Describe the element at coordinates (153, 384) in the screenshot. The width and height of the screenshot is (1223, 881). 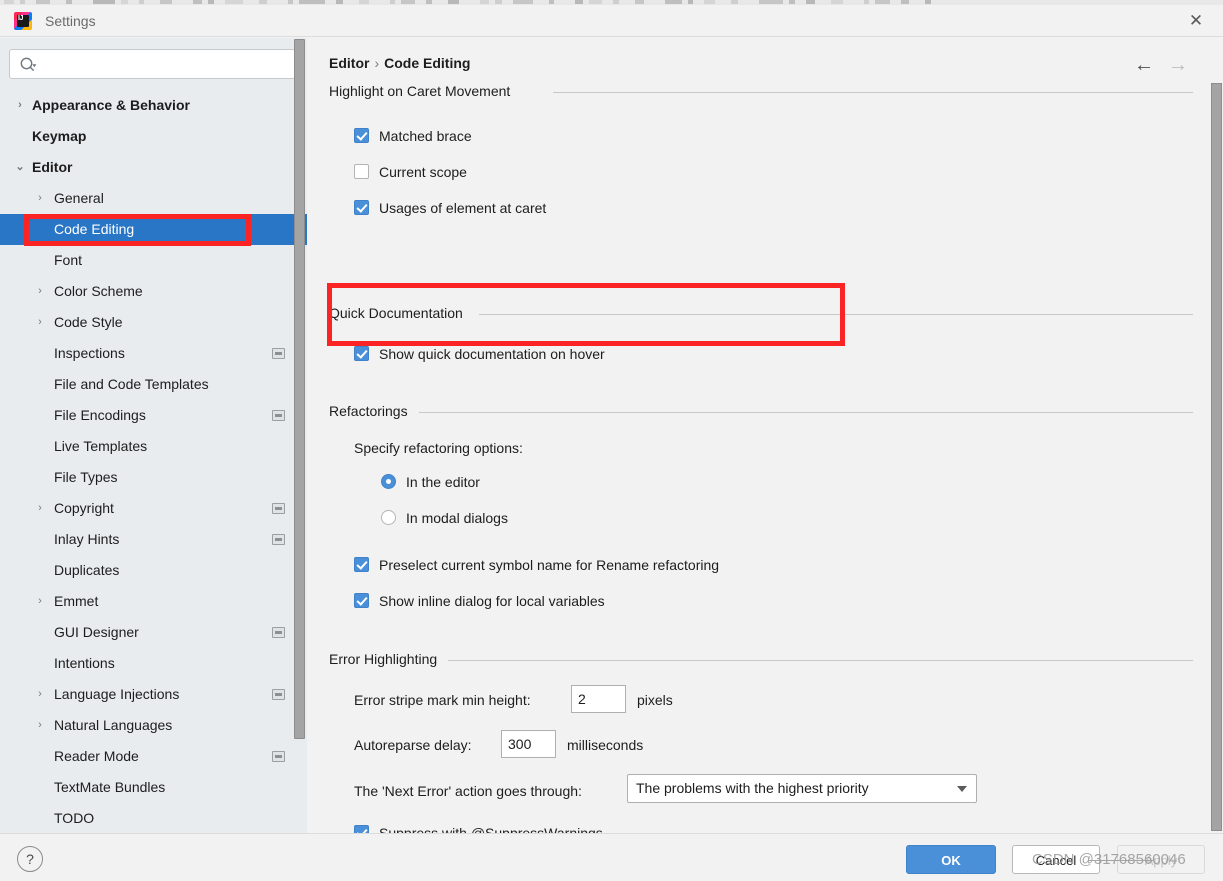
I see `sidebar-item-file-and-code-templates: File and Code Templates` at that location.